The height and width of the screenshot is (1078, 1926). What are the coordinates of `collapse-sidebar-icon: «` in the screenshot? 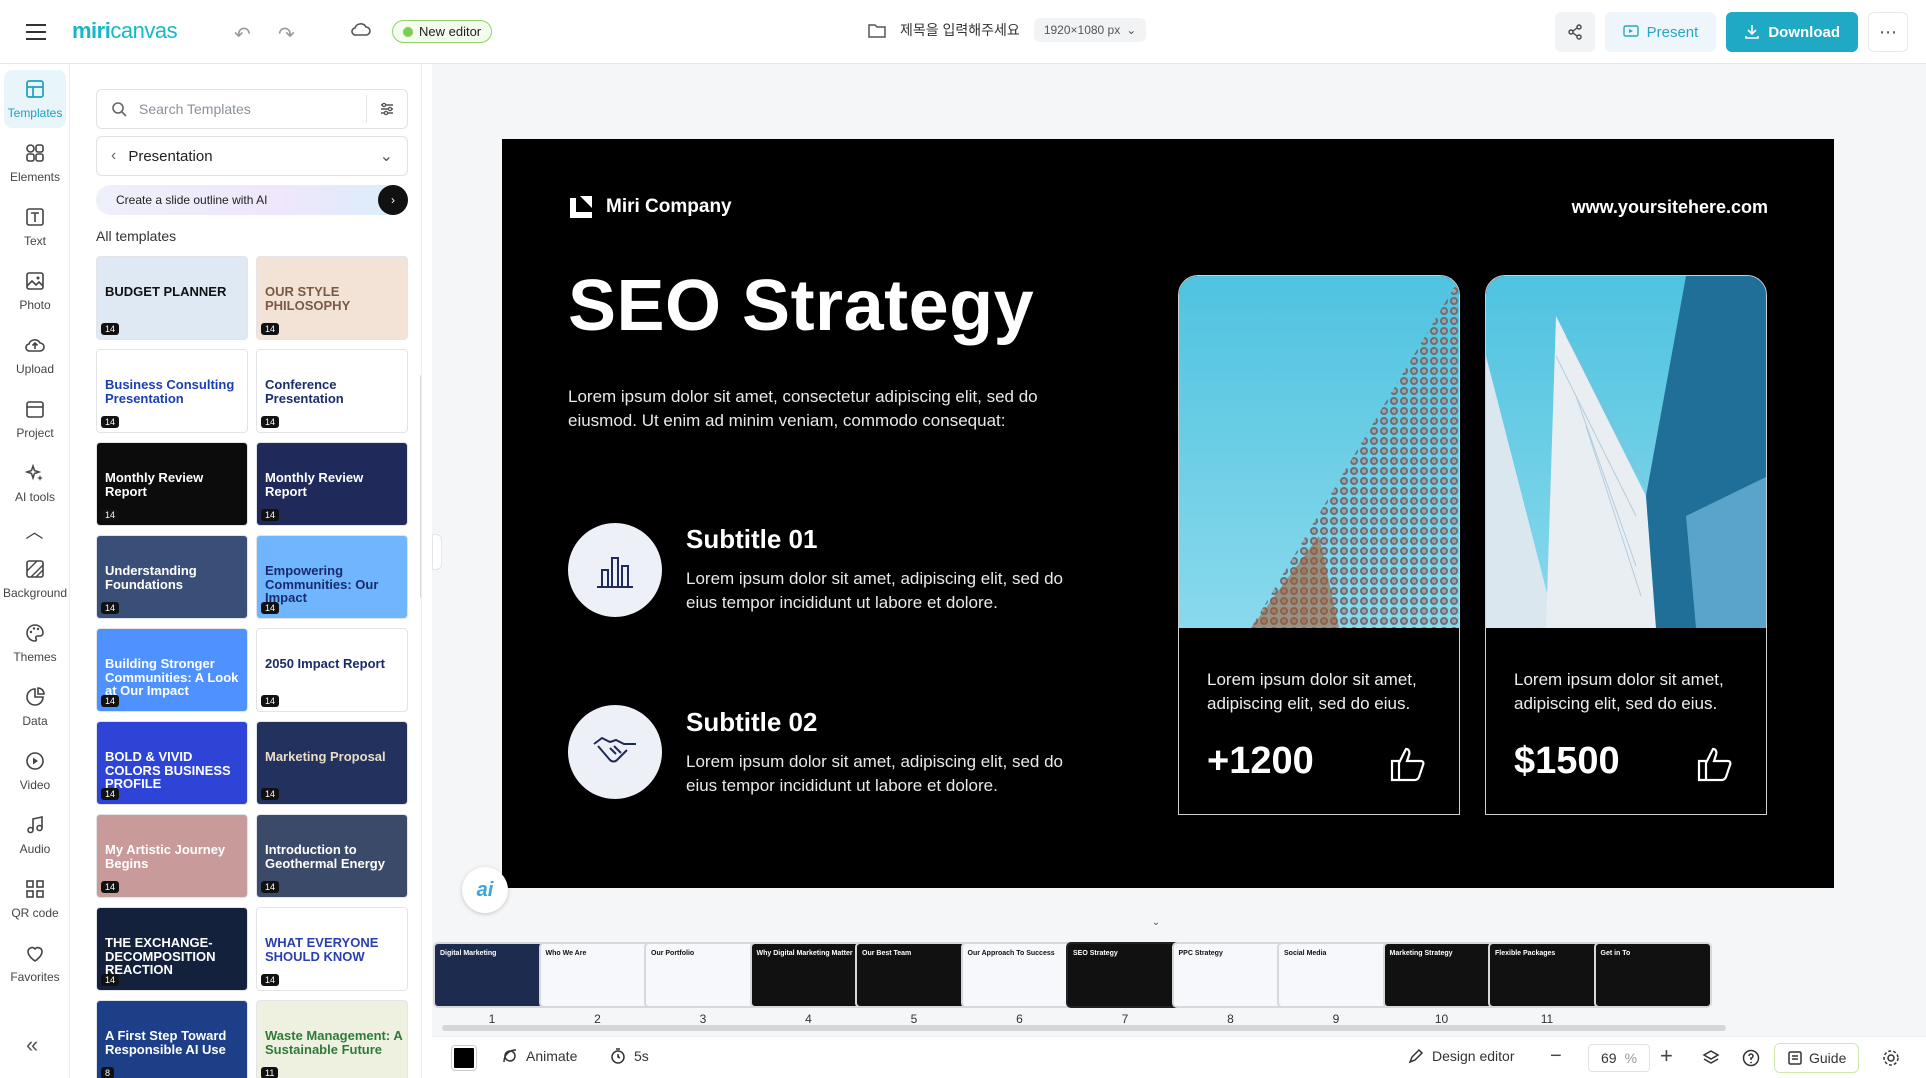 It's located at (32, 1045).